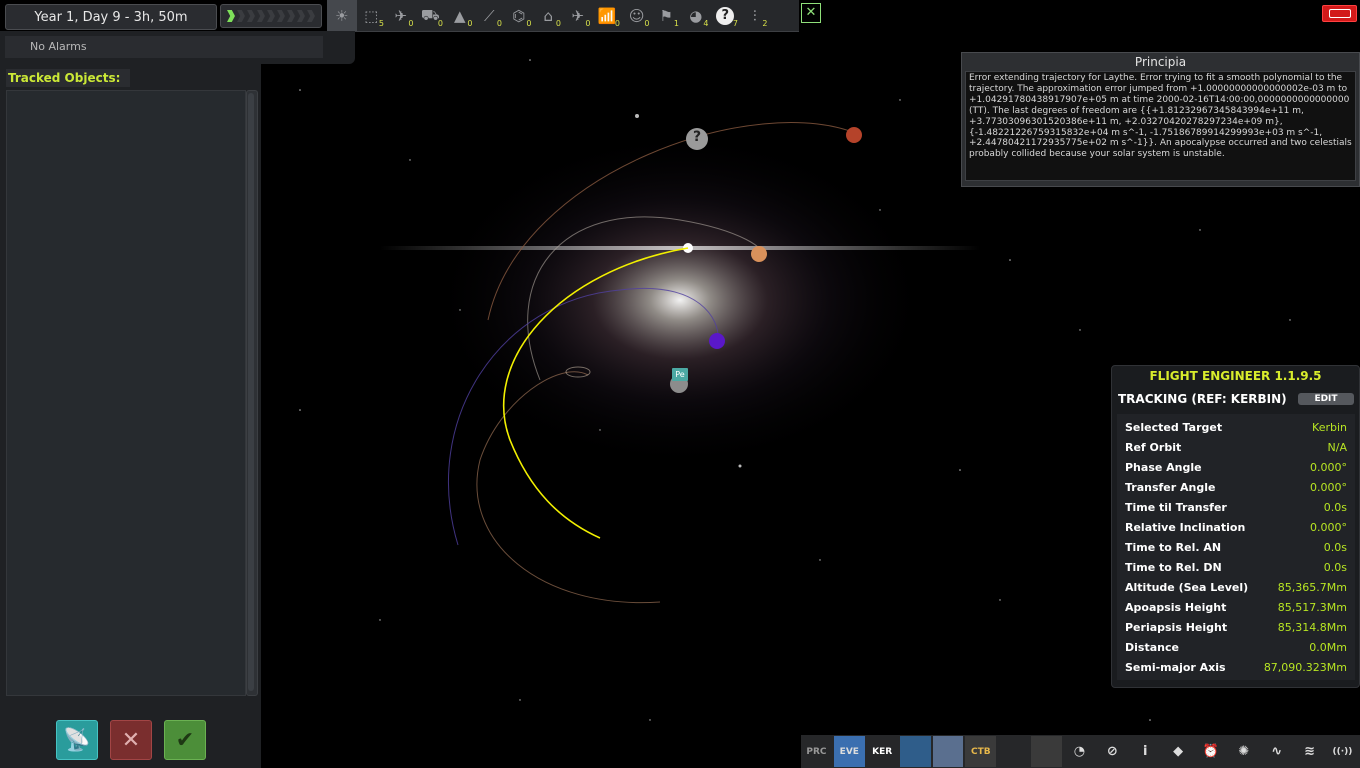 The image size is (1360, 768). Describe the element at coordinates (126, 393) in the screenshot. I see `tracked-objects-list` at that location.